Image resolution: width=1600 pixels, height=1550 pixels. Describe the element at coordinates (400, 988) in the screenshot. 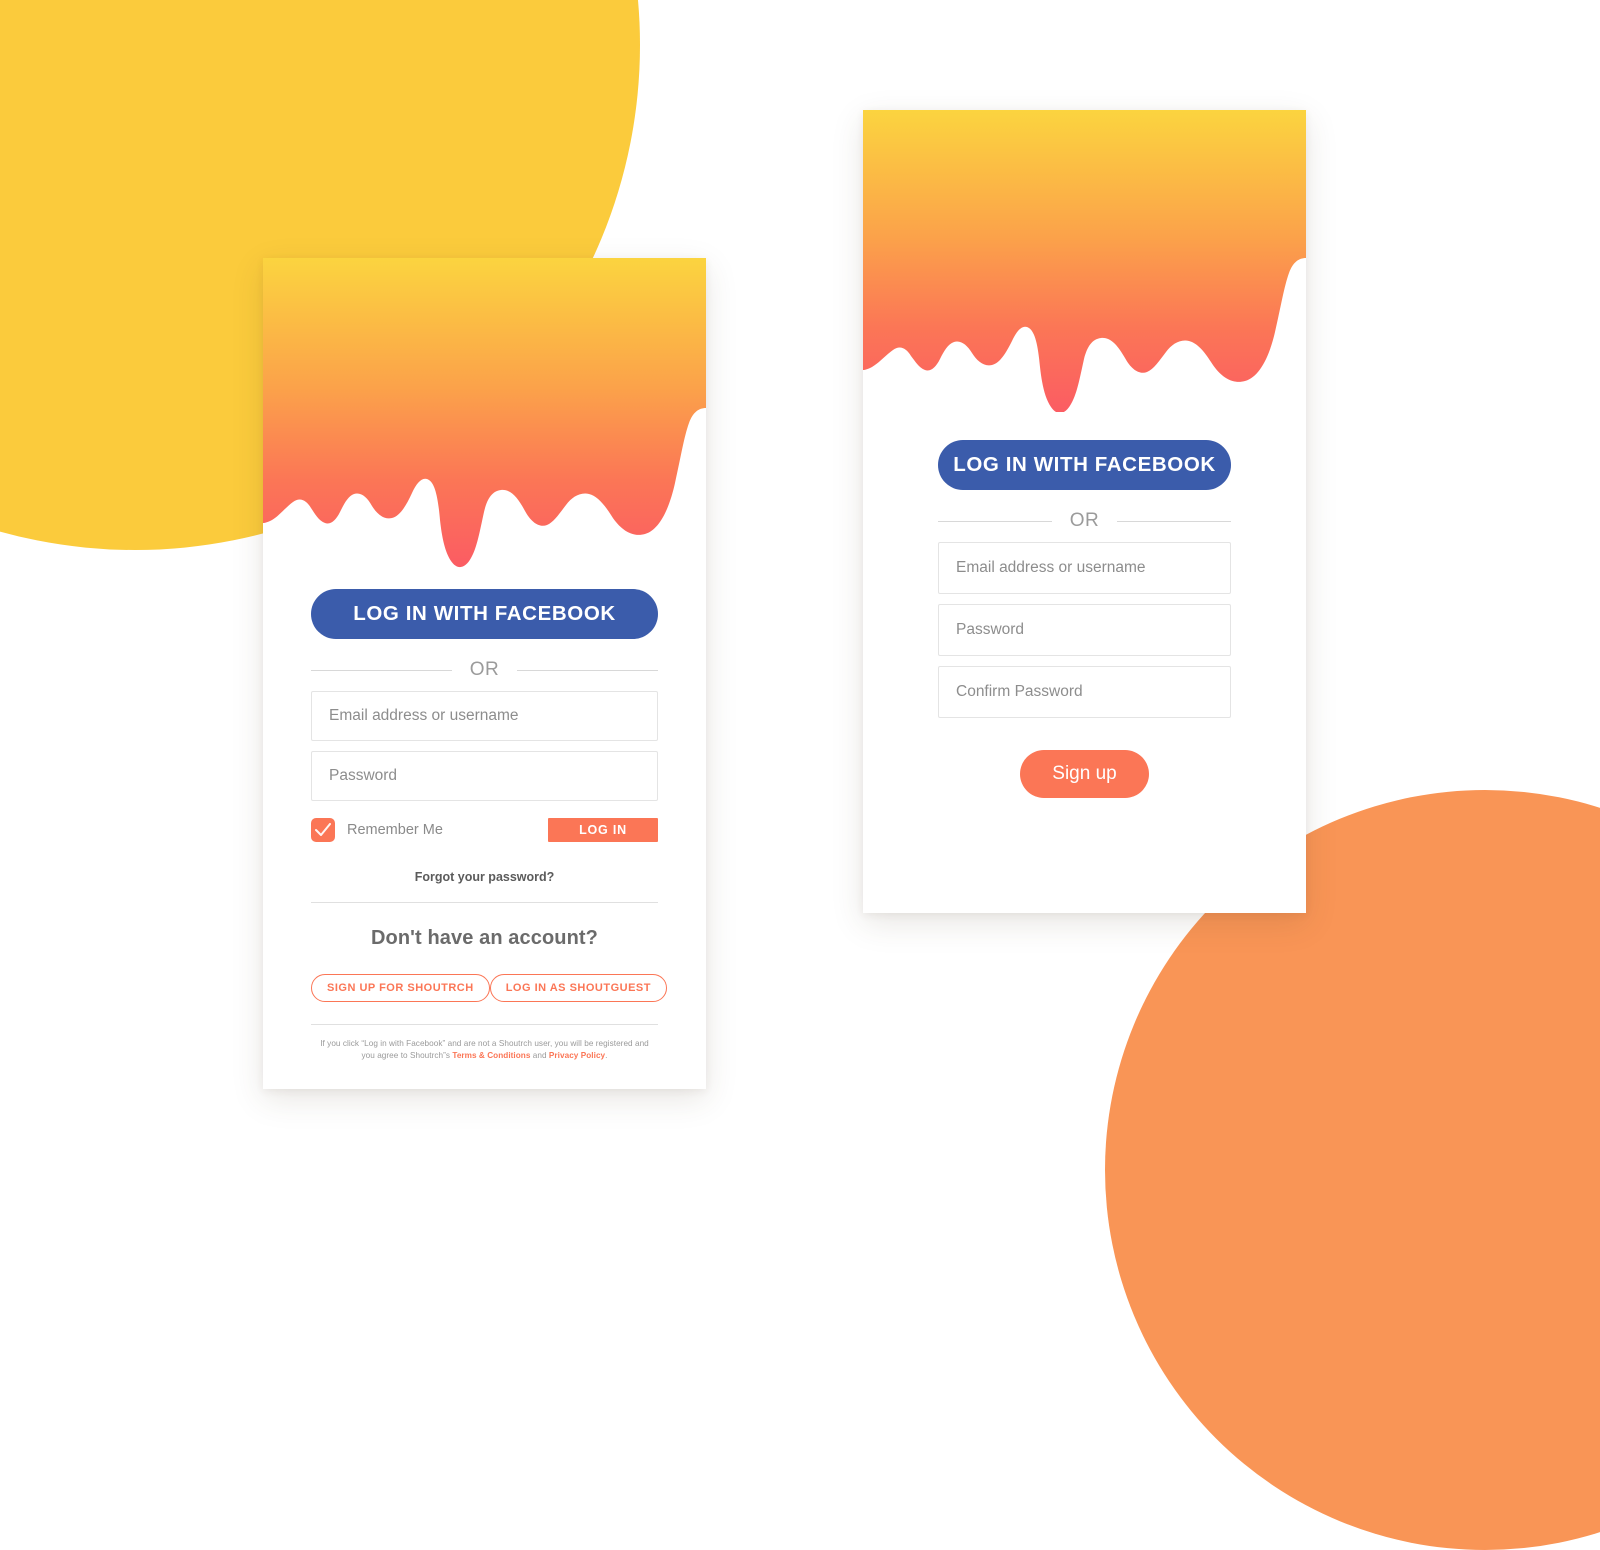

I see `signup-for-shoutrch-button: SIGN UP FOR SHOUTRCH` at that location.